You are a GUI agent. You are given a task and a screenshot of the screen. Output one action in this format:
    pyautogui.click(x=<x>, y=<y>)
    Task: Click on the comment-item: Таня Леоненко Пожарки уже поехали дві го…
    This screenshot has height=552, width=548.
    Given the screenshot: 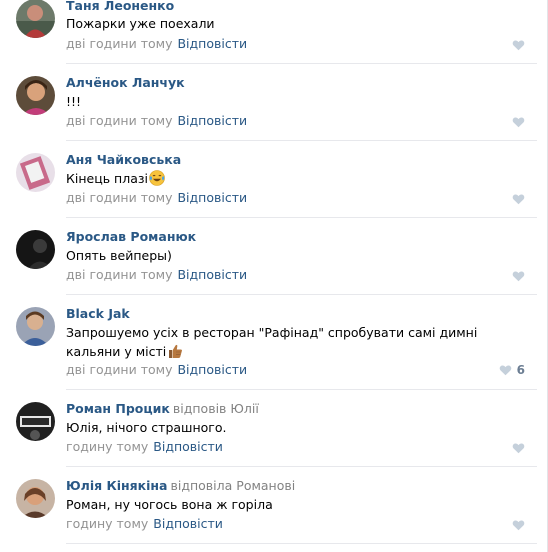 What is the action you would take?
    pyautogui.click(x=268, y=32)
    